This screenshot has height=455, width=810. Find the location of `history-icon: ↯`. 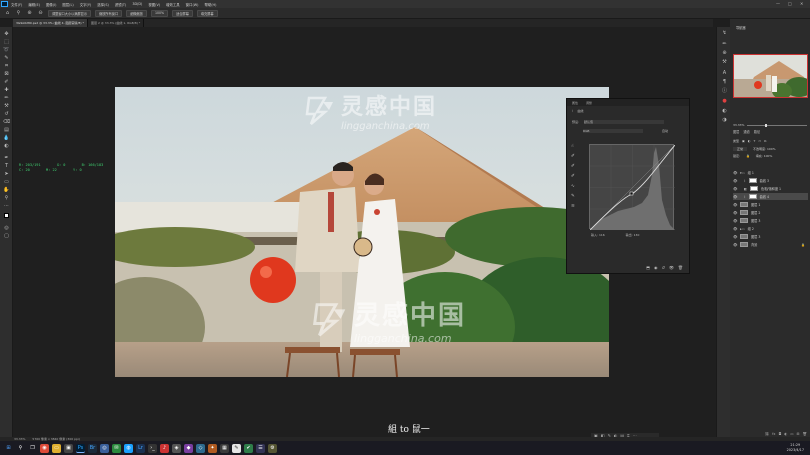

history-icon: ↯ is located at coordinates (724, 32).